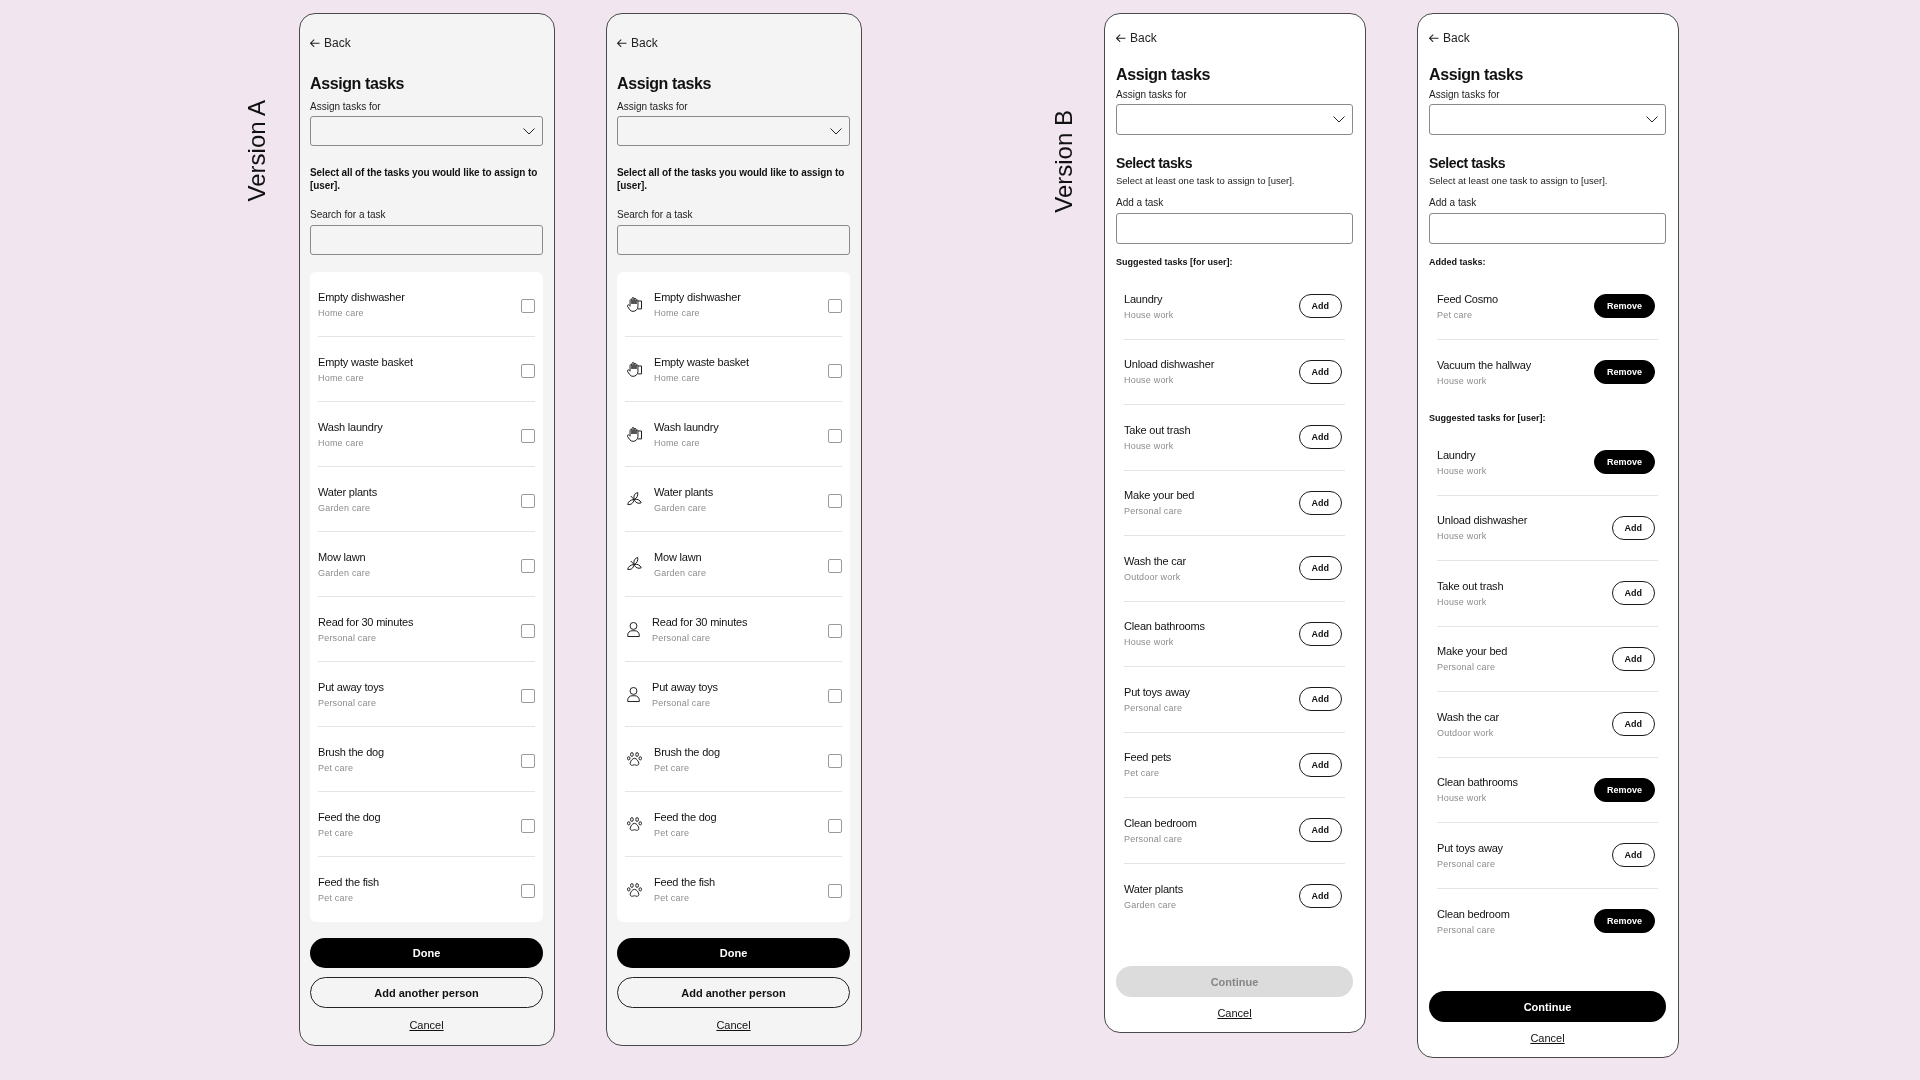 The height and width of the screenshot is (1080, 1920). What do you see at coordinates (1160, 822) in the screenshot?
I see `task-title: Clean bedroom` at bounding box center [1160, 822].